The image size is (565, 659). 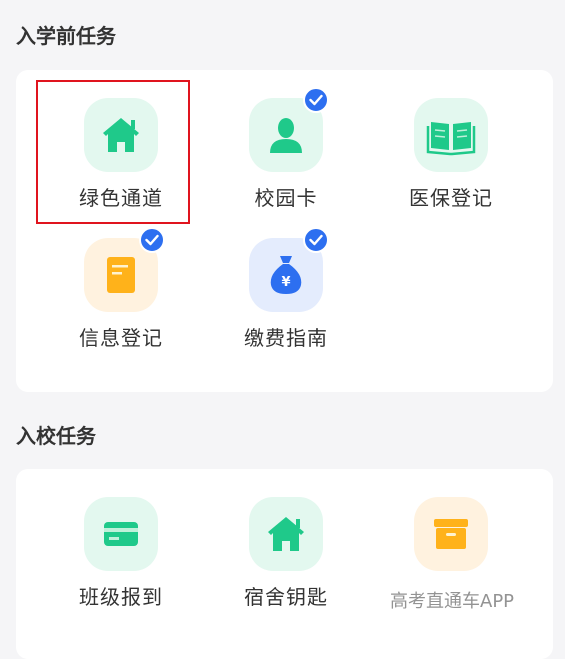 I want to click on task-medical-insurance: 医保登记, so click(x=451, y=158).